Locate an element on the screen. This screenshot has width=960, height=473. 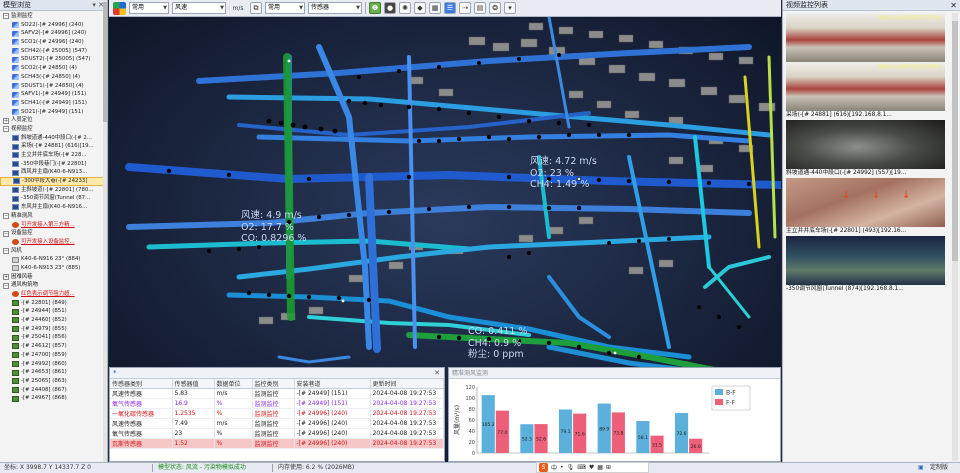
tree-category: − 设备监控 is located at coordinates (53, 233).